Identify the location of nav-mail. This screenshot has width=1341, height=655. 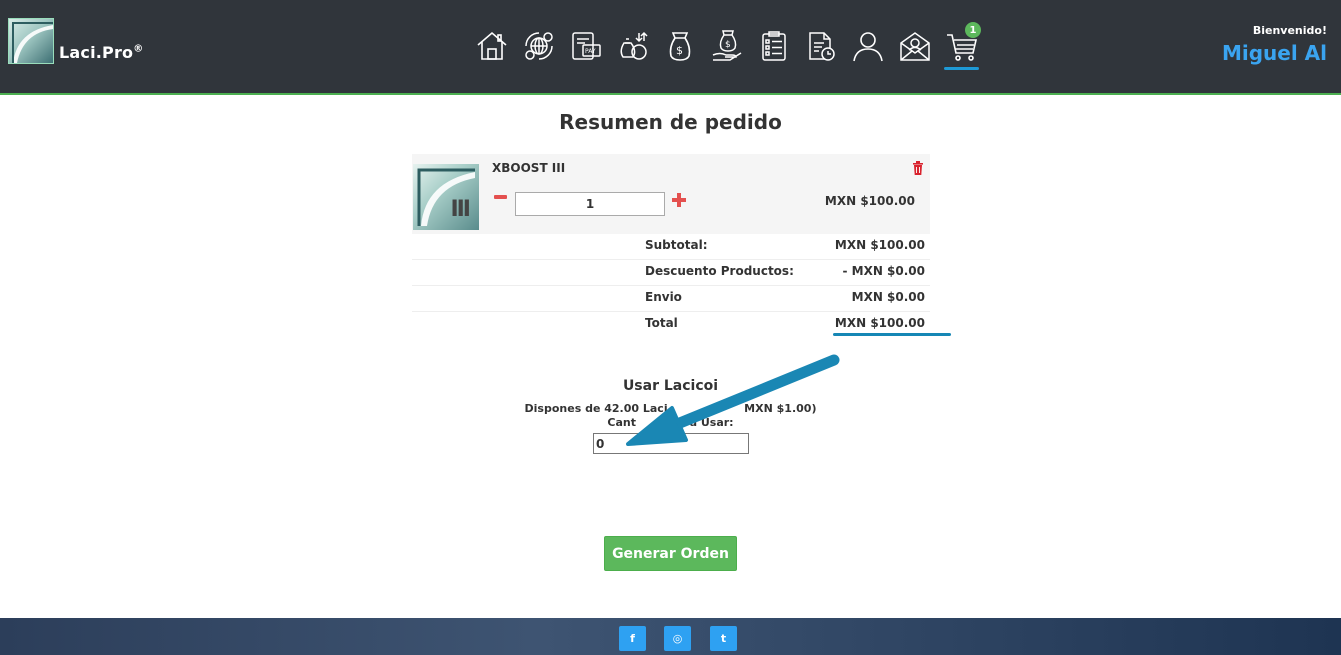
(914, 46).